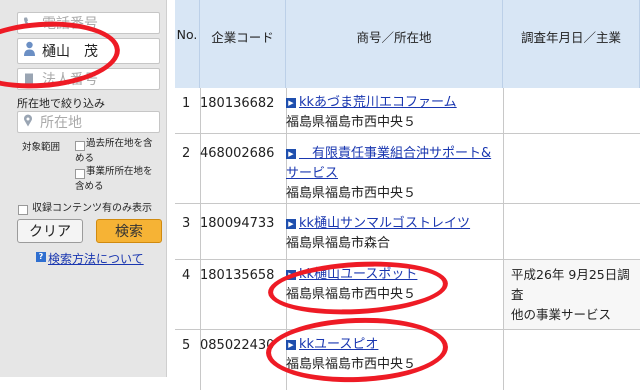 The height and width of the screenshot is (390, 640). I want to click on name-cell: ▶ 有限責任事業組合沖サポート&サービス 福島県福島市西中央５, so click(391, 174).